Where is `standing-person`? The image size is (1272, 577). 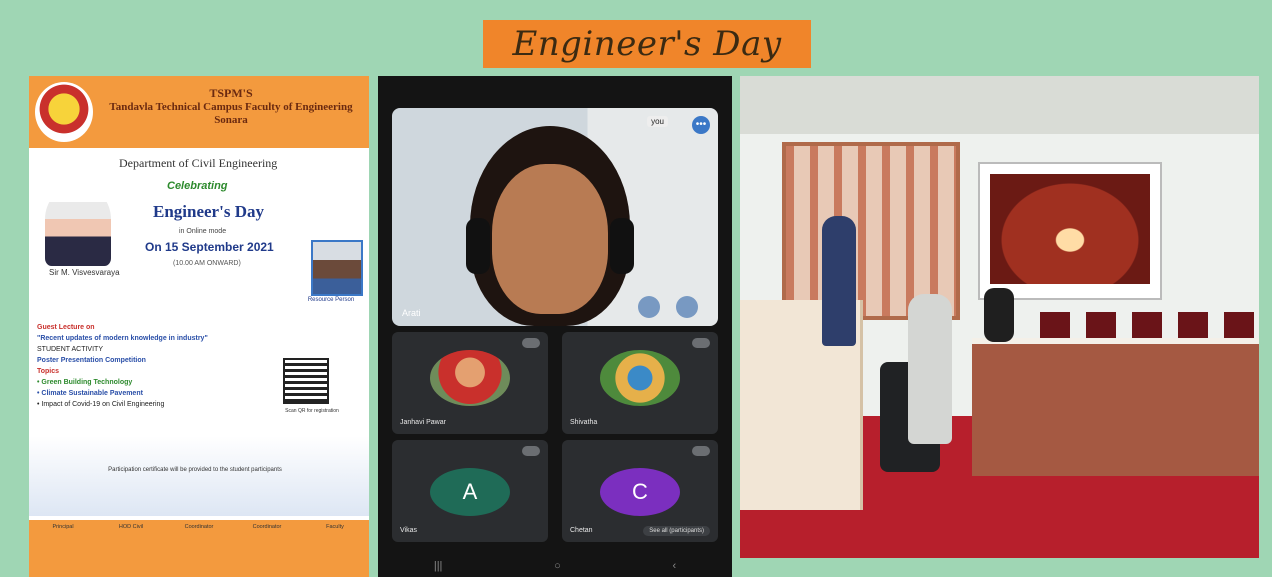
standing-person is located at coordinates (930, 369).